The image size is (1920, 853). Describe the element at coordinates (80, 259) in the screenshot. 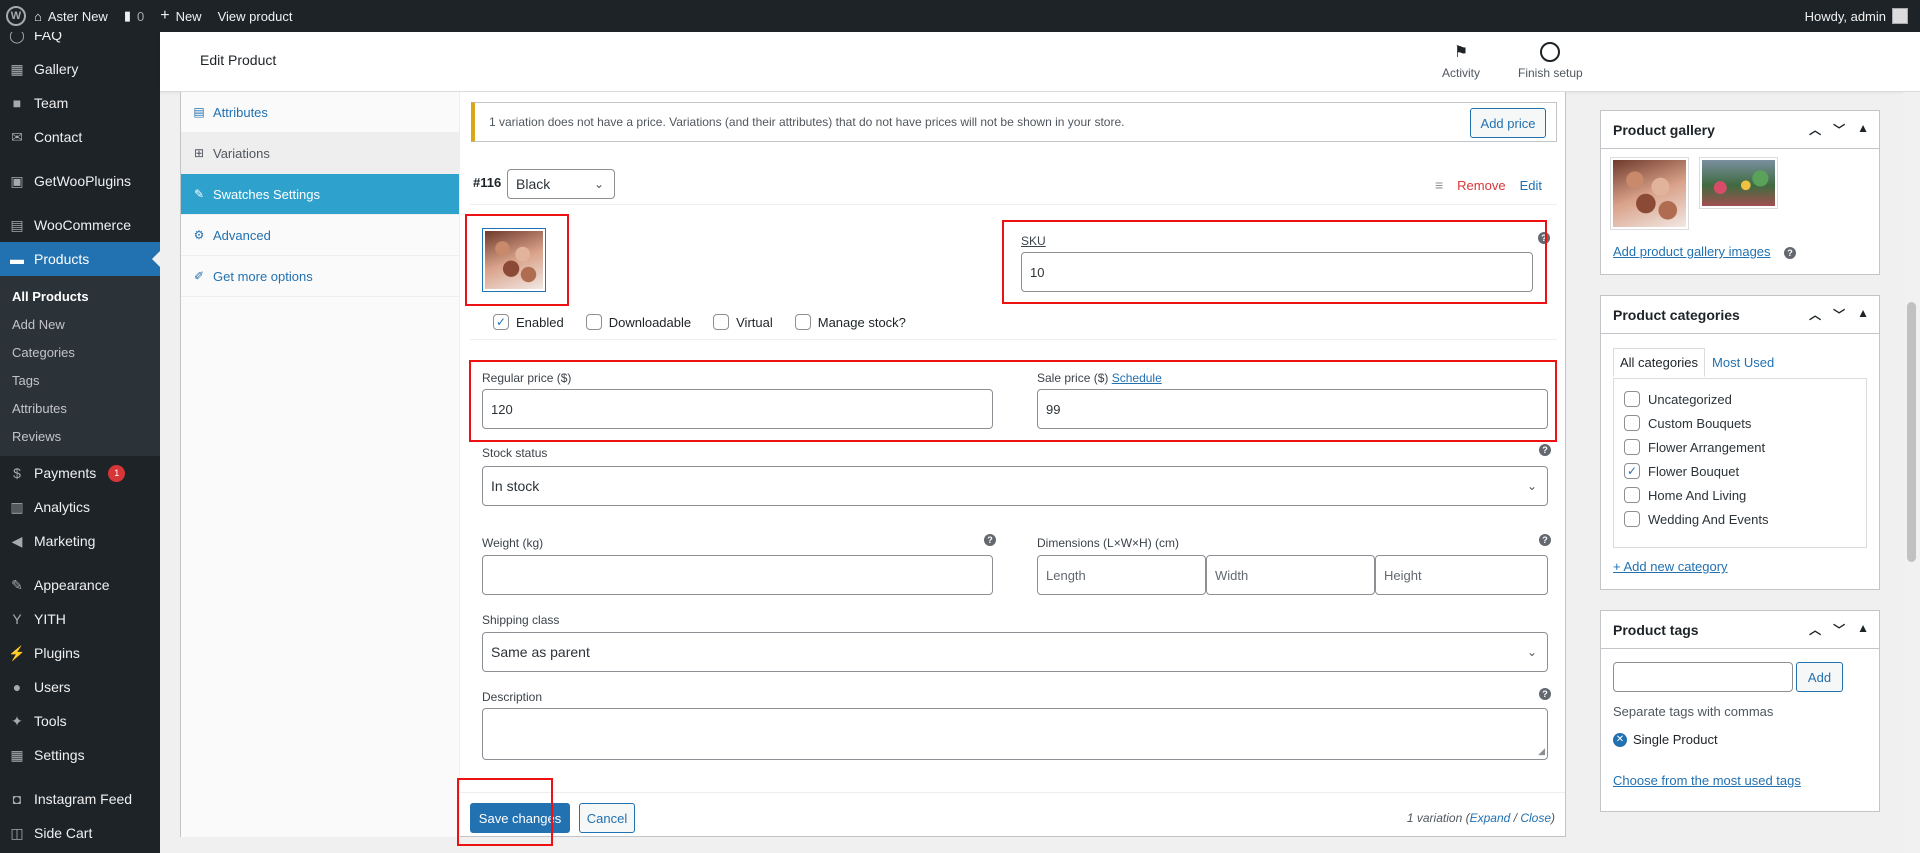

I see `sidebar-item-products: ▬ Products` at that location.